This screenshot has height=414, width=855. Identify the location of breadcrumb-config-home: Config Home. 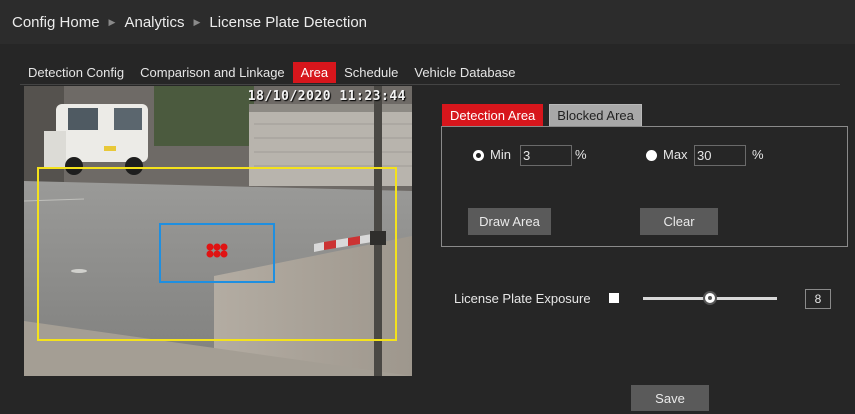
(56, 22).